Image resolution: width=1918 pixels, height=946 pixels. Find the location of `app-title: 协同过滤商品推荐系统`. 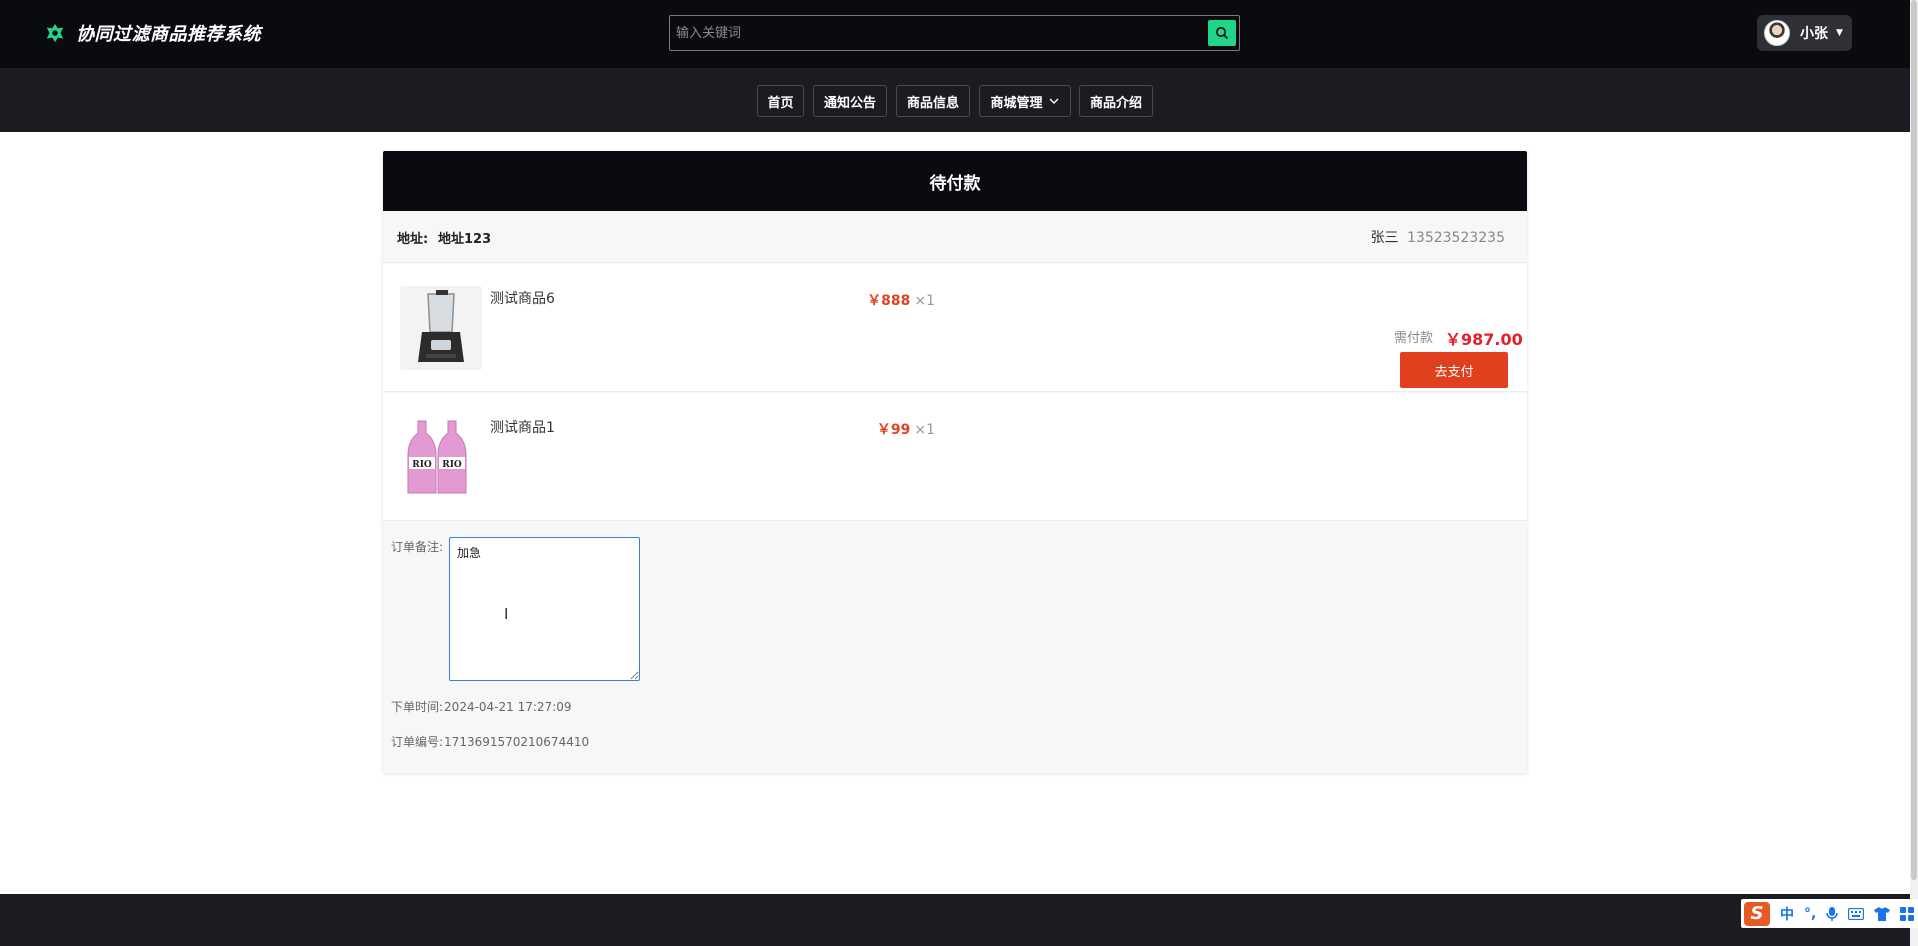

app-title: 协同过滤商品推荐系统 is located at coordinates (168, 34).